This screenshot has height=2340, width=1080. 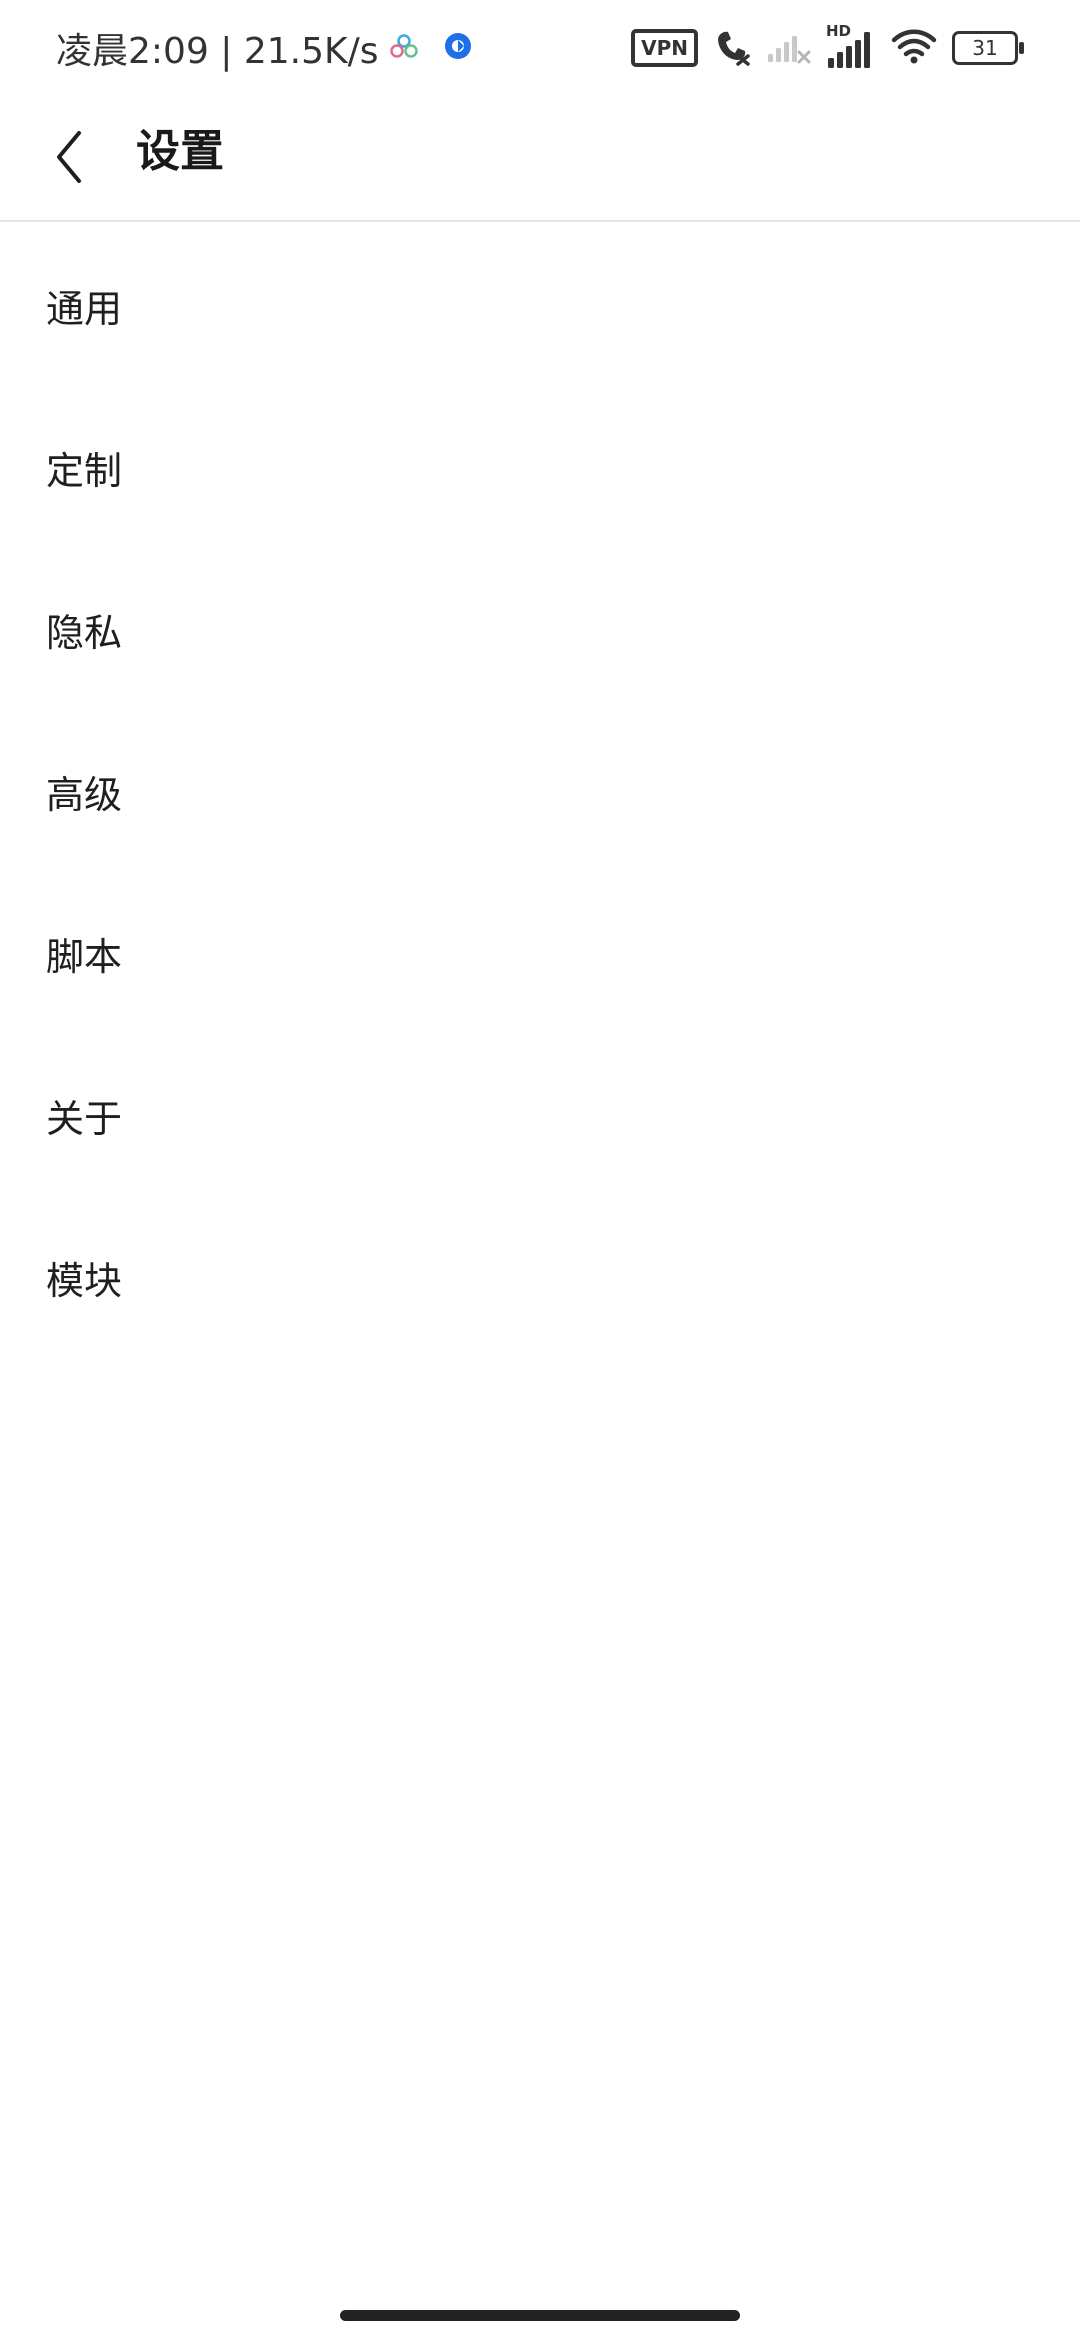 What do you see at coordinates (540, 629) in the screenshot?
I see `menu-item-privacy: 隐私` at bounding box center [540, 629].